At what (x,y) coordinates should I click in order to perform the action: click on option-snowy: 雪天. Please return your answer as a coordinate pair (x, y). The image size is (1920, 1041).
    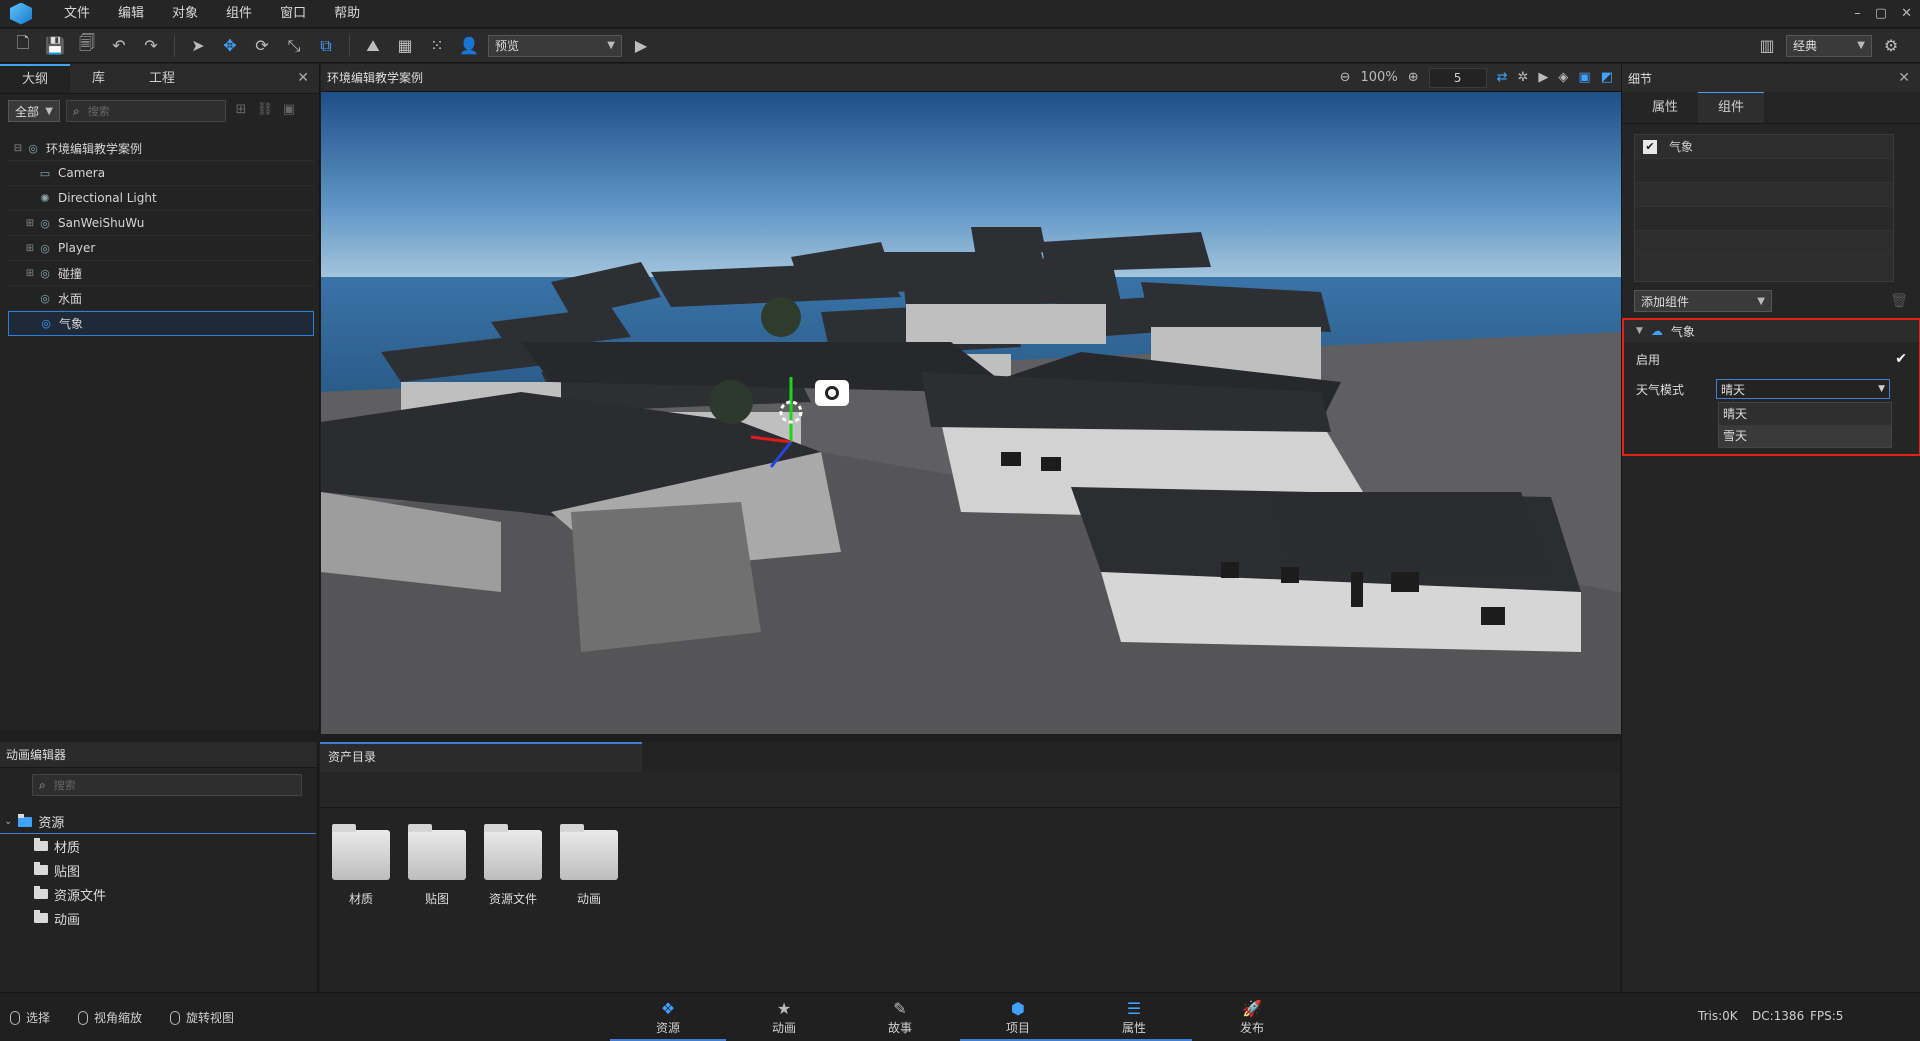
    Looking at the image, I should click on (1805, 436).